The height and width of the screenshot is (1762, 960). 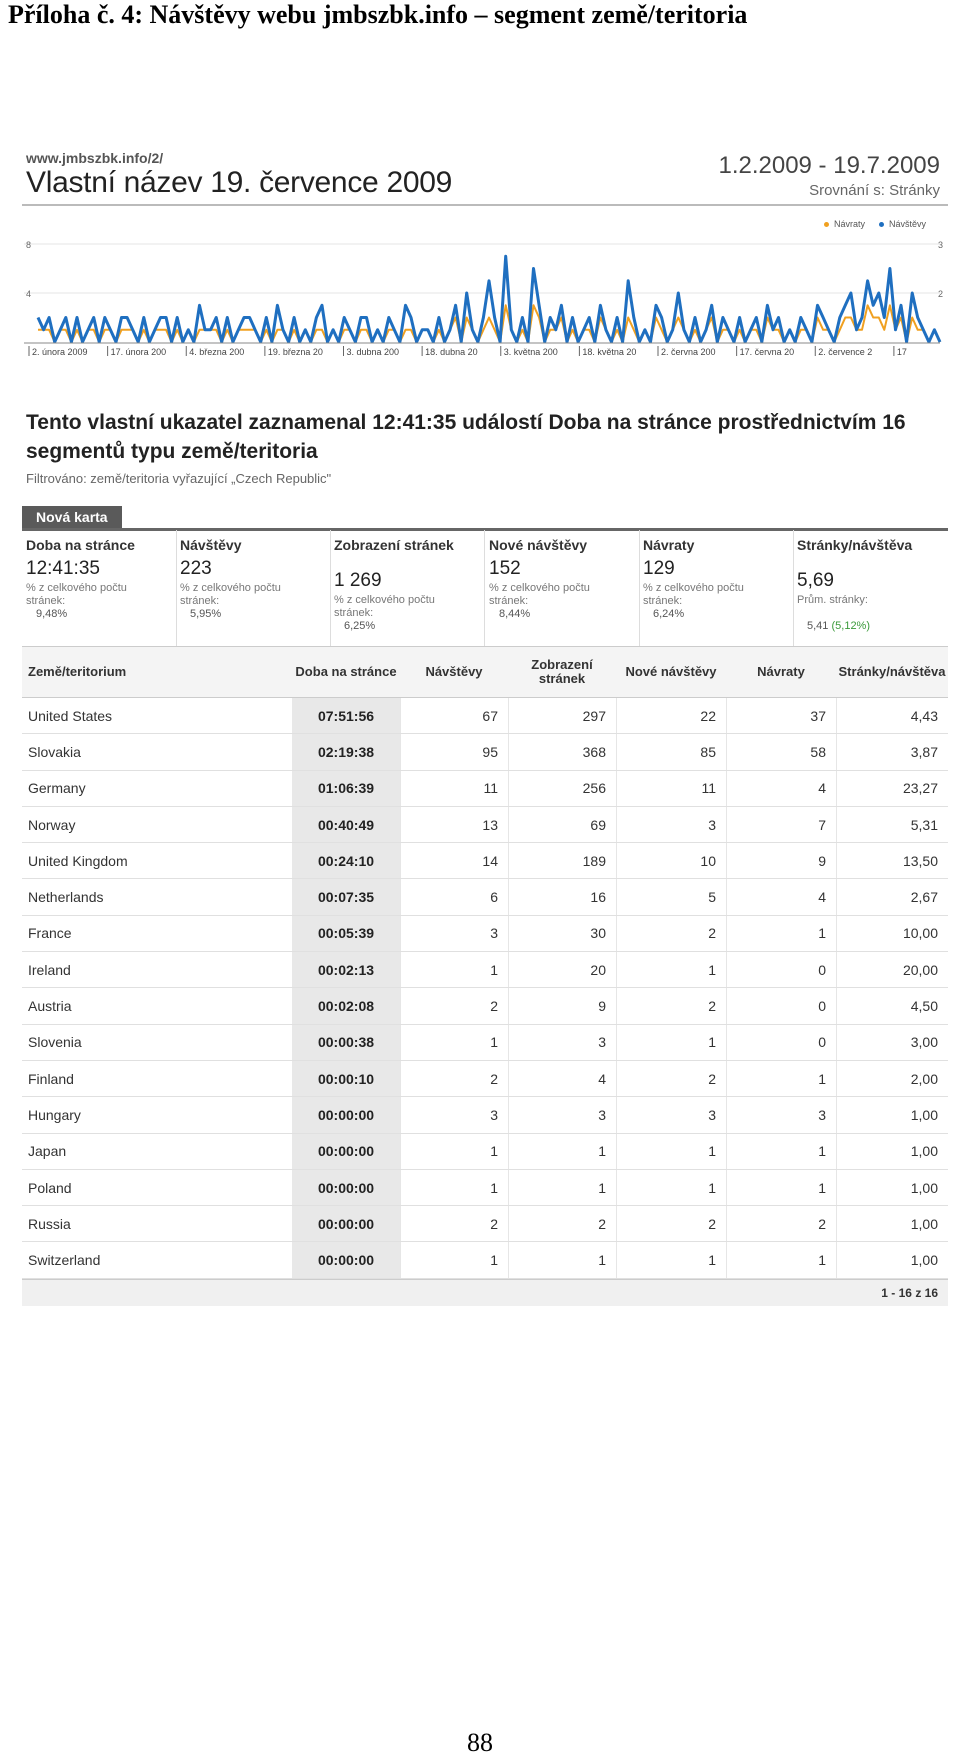 I want to click on legend-returns-dot-icon, so click(x=826, y=224).